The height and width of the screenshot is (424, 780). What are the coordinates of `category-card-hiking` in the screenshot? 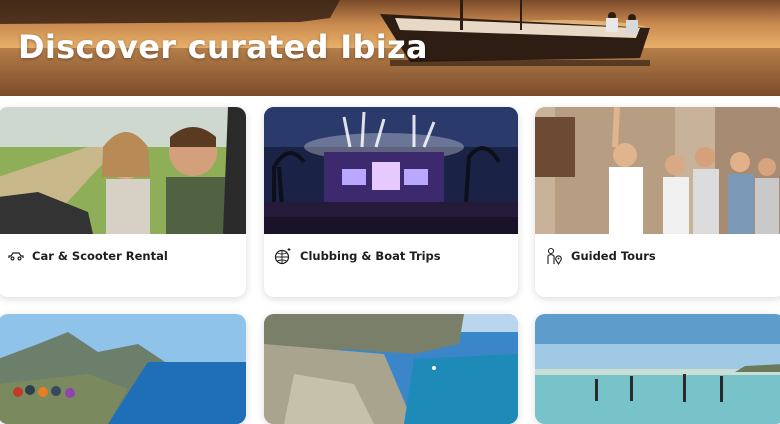 It's located at (123, 369).